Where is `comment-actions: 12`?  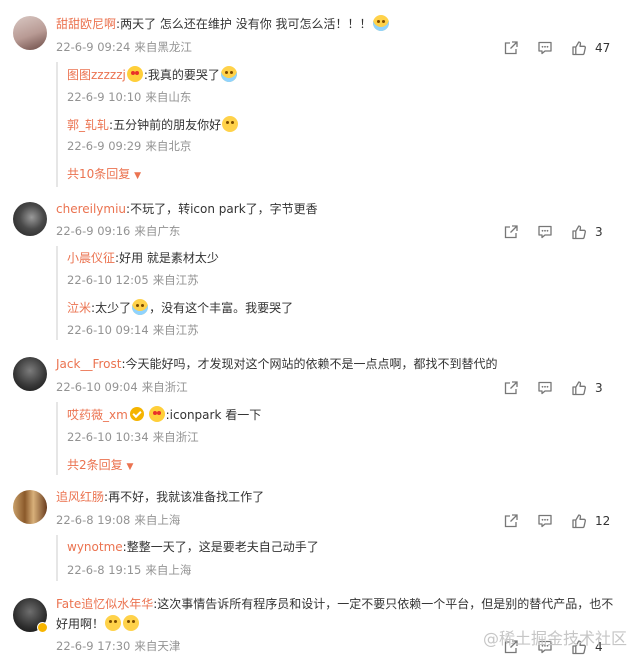
comment-actions: 12 is located at coordinates (561, 521).